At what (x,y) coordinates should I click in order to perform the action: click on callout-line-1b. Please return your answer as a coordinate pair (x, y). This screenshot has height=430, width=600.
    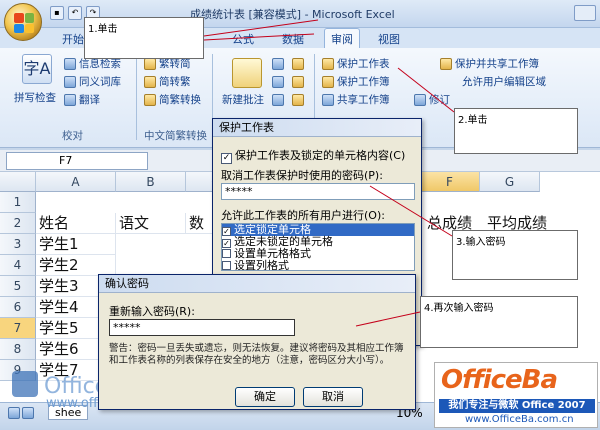
    Looking at the image, I should click on (259, 37).